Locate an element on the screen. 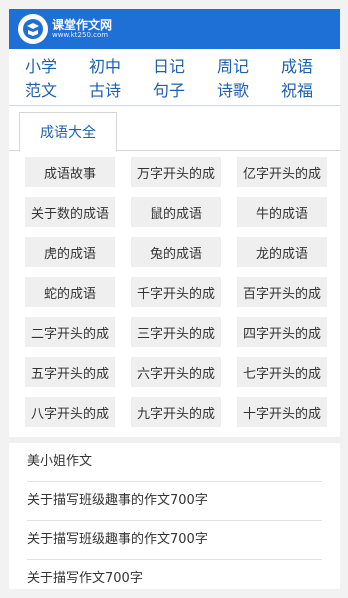 This screenshot has width=348, height=598. nav-row: 范文 古诗 句子 诗歌 祝福 is located at coordinates (174, 91).